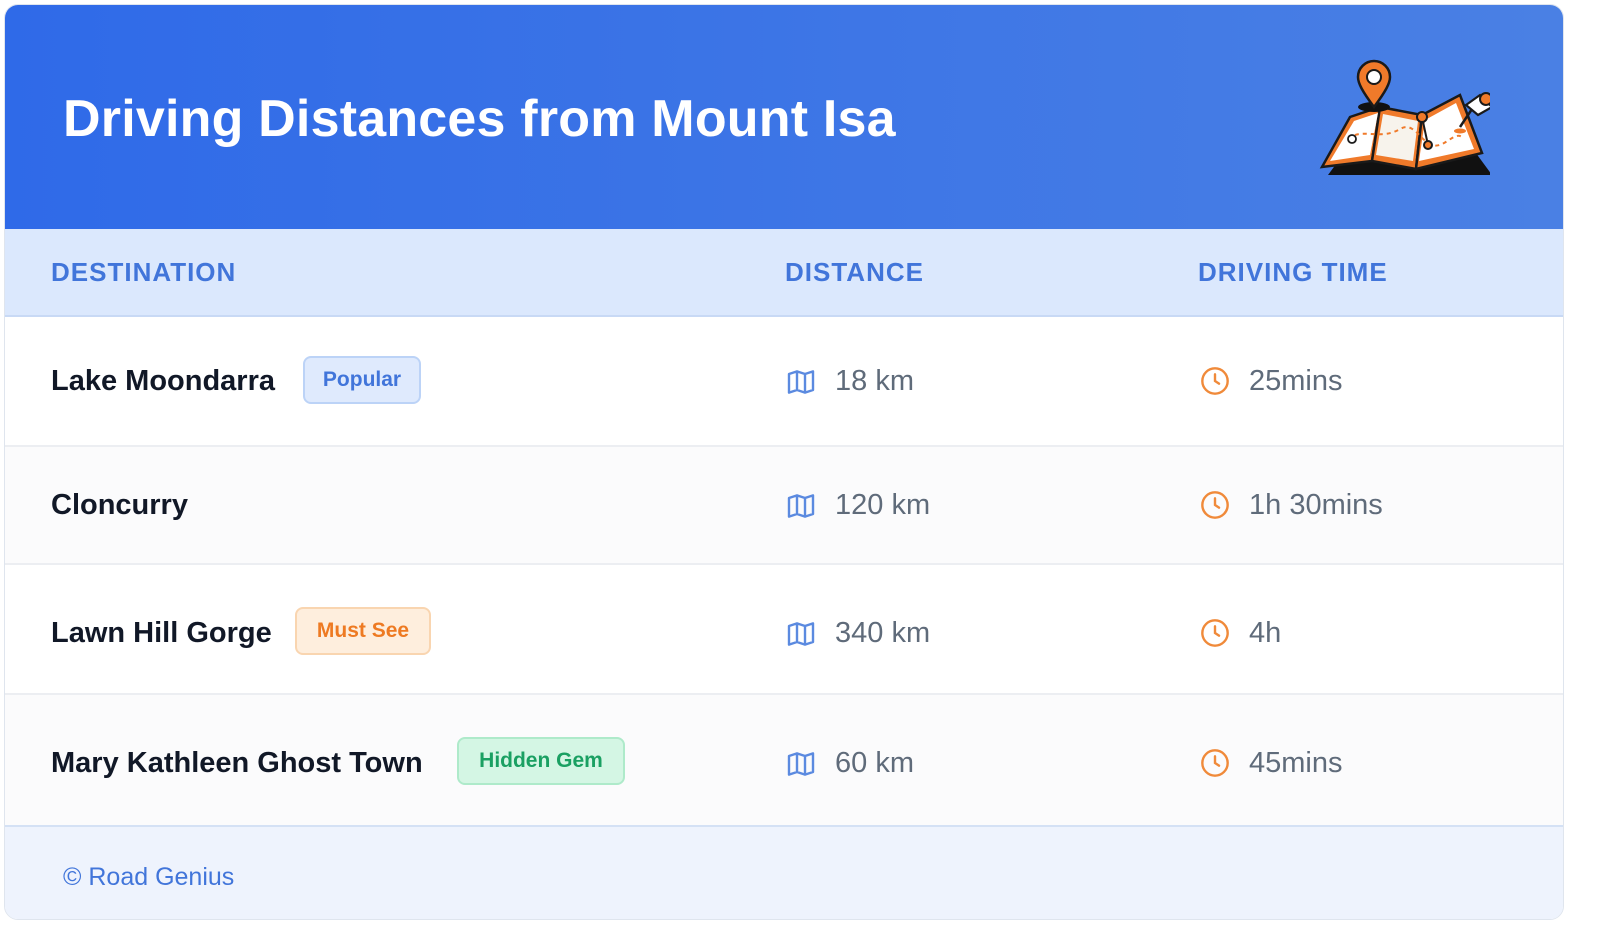 The height and width of the screenshot is (944, 1608). Describe the element at coordinates (784, 382) in the screenshot. I see `table-row: Lake Moondarra Popular 18 km 25mins` at that location.